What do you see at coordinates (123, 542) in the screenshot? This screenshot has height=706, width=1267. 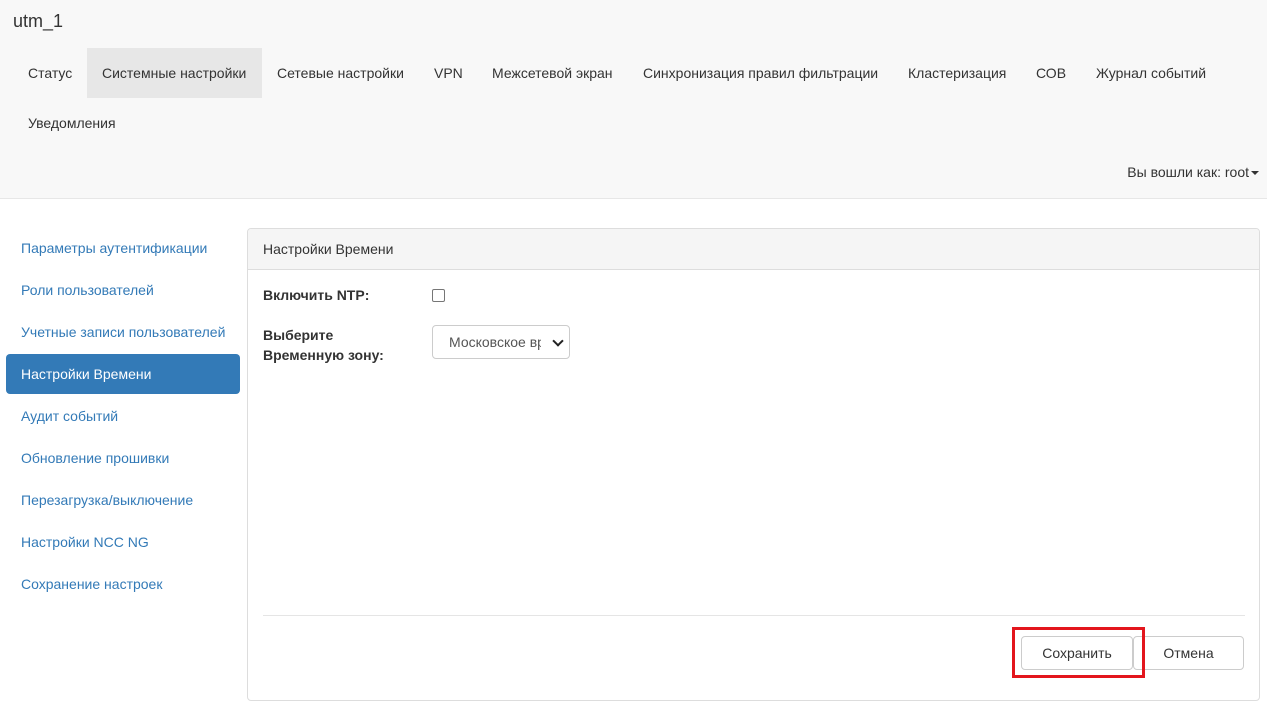 I see `sidebar-item-ncc-ng-settings: Настройки NCC NG` at bounding box center [123, 542].